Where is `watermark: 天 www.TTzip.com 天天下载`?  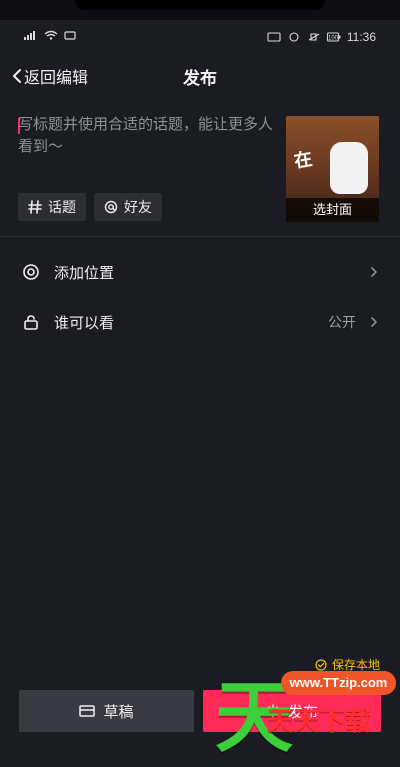 watermark: 天 www.TTzip.com 天天下载 is located at coordinates (305, 708).